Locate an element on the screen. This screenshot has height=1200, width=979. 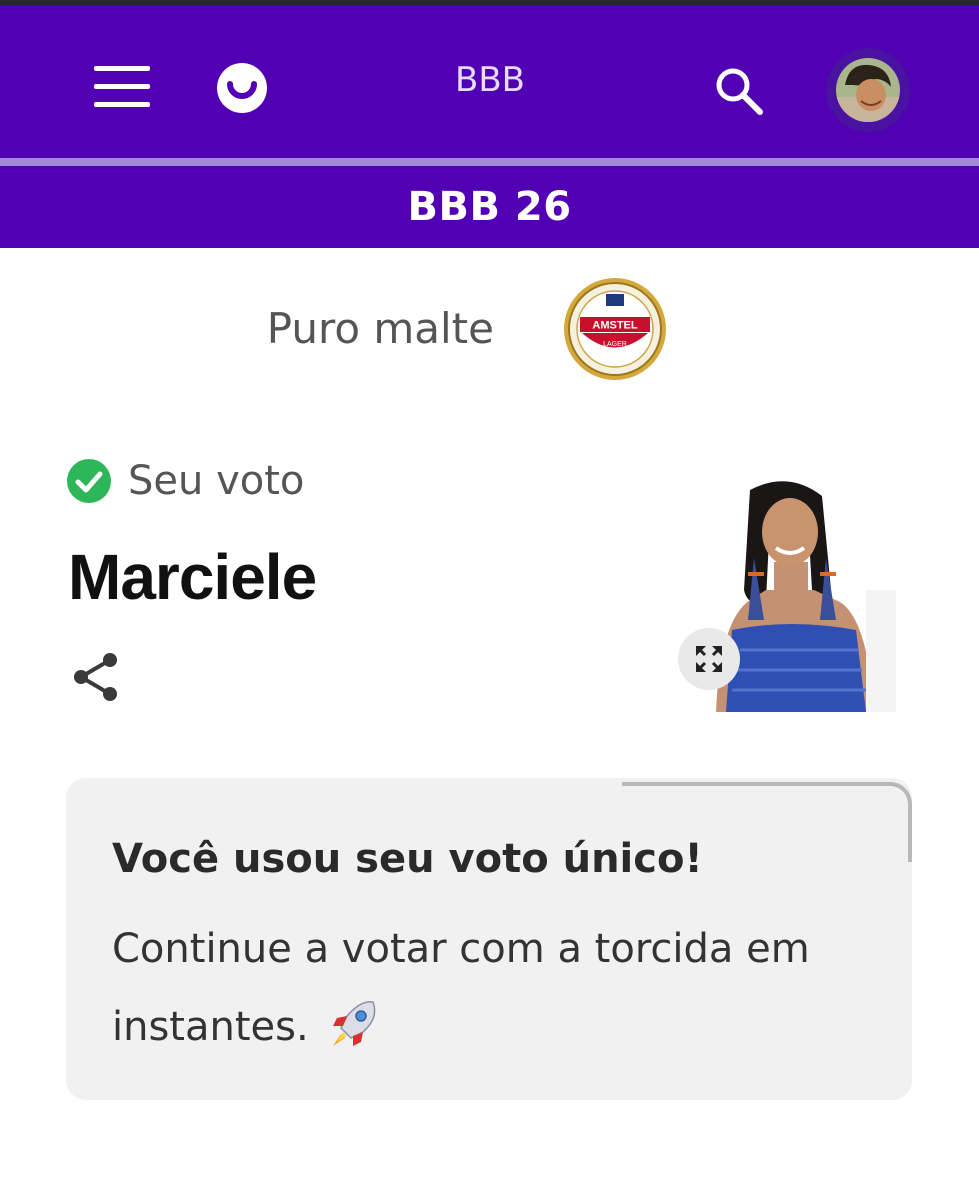
globoplay-logo-icon is located at coordinates (242, 88).